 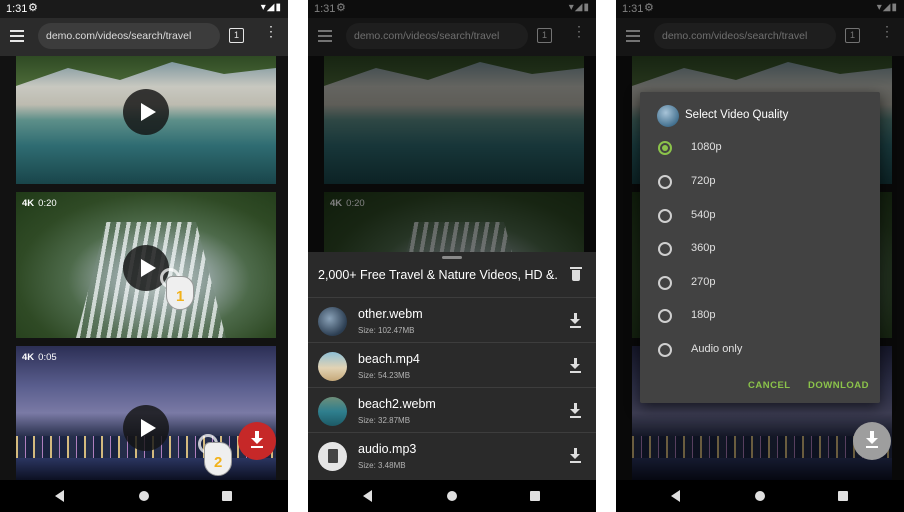 I want to click on video-card: 4K 0:05, so click(x=146, y=413).